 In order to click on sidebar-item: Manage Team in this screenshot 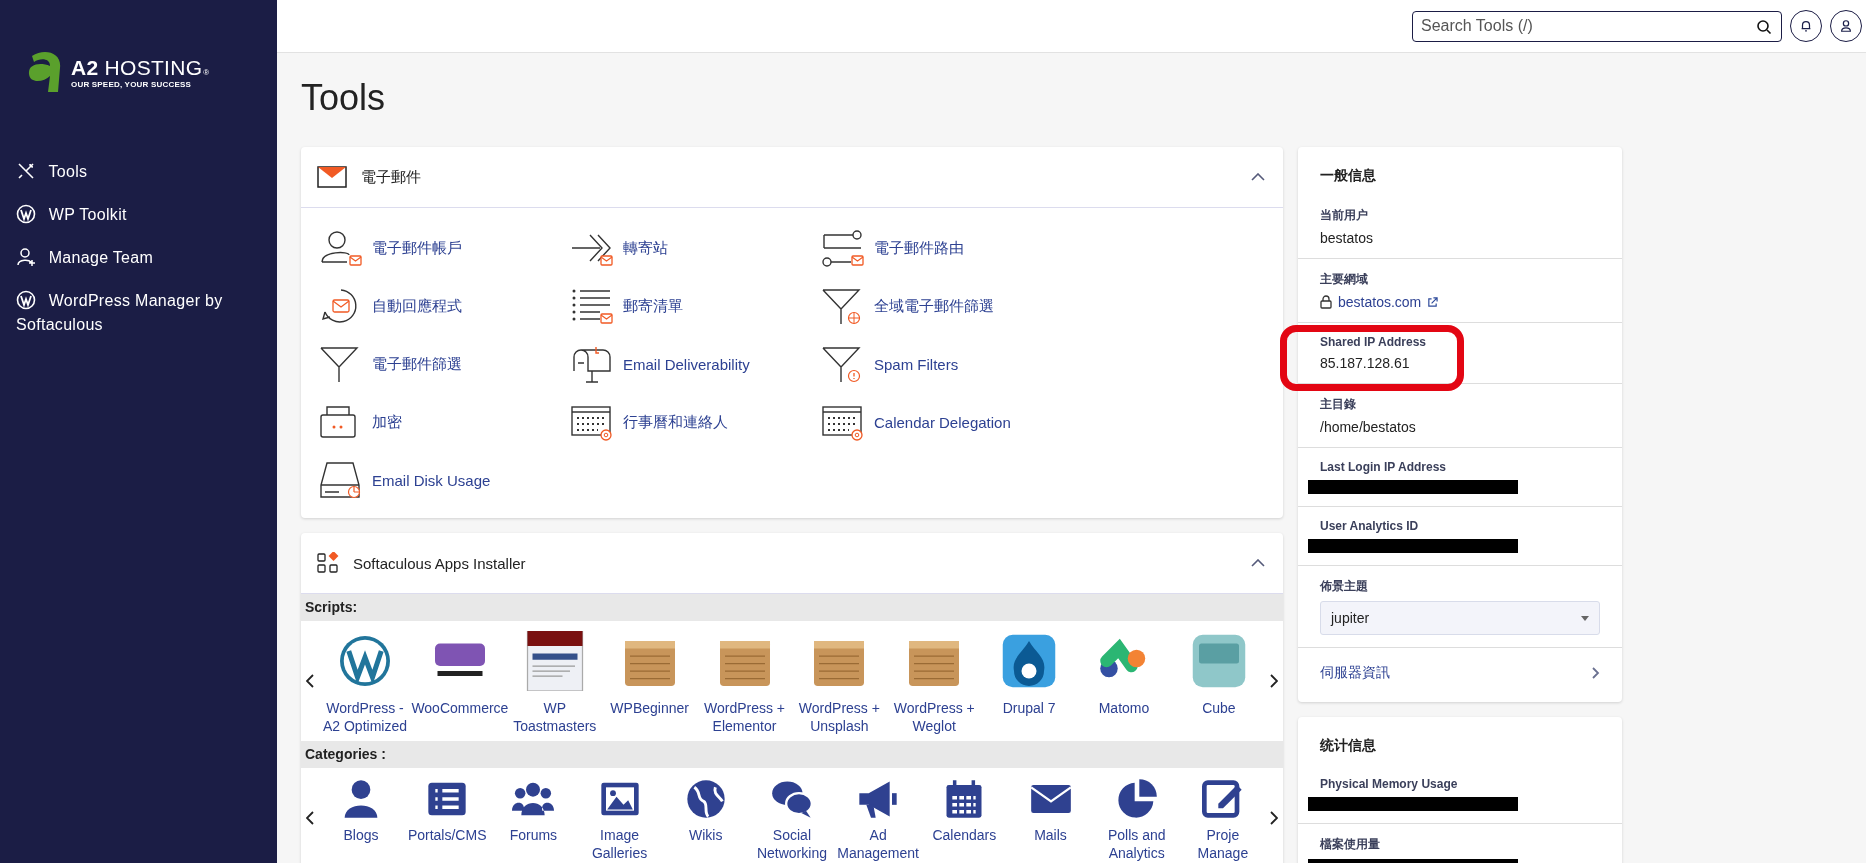, I will do `click(138, 258)`.